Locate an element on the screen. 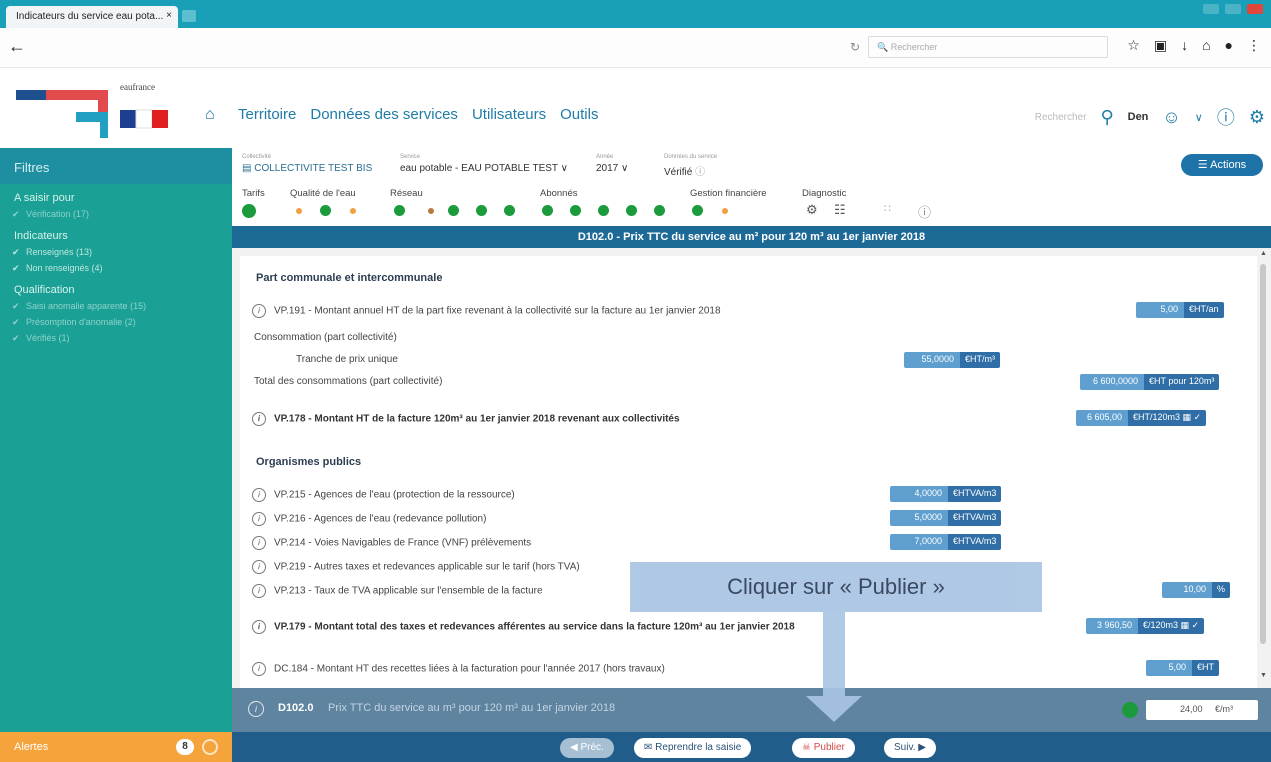  prev-button: ◀ Préc. is located at coordinates (587, 748).